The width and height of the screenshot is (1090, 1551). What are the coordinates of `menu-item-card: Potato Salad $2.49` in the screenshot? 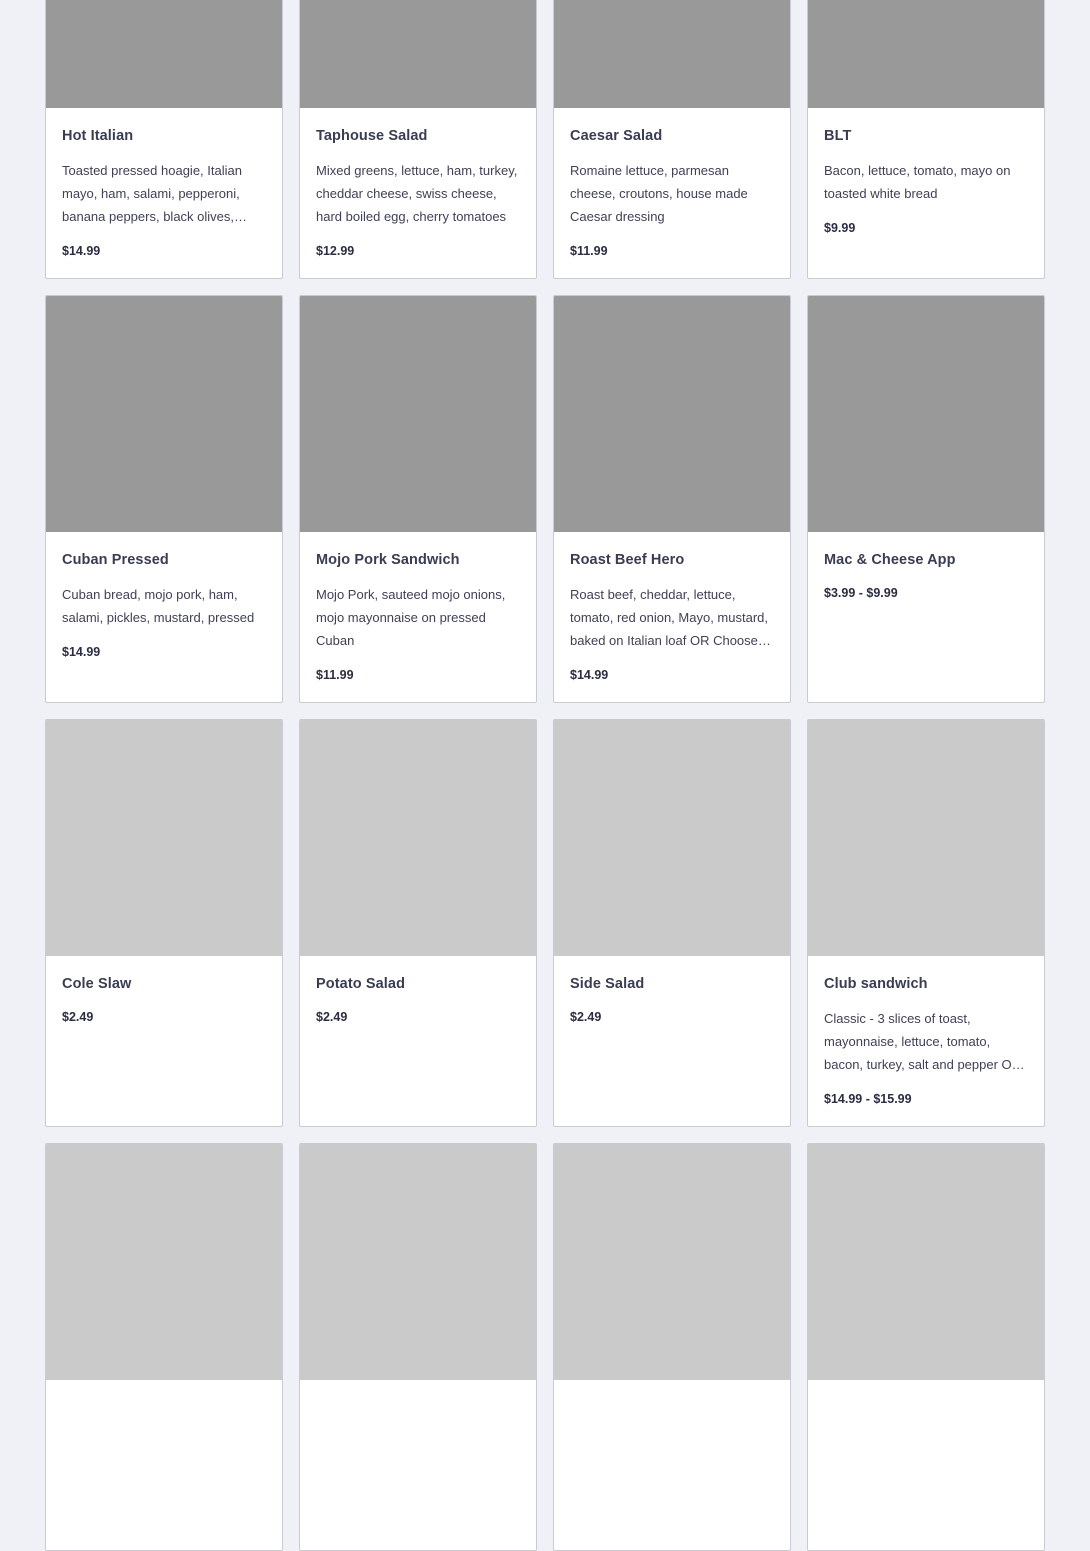 It's located at (418, 923).